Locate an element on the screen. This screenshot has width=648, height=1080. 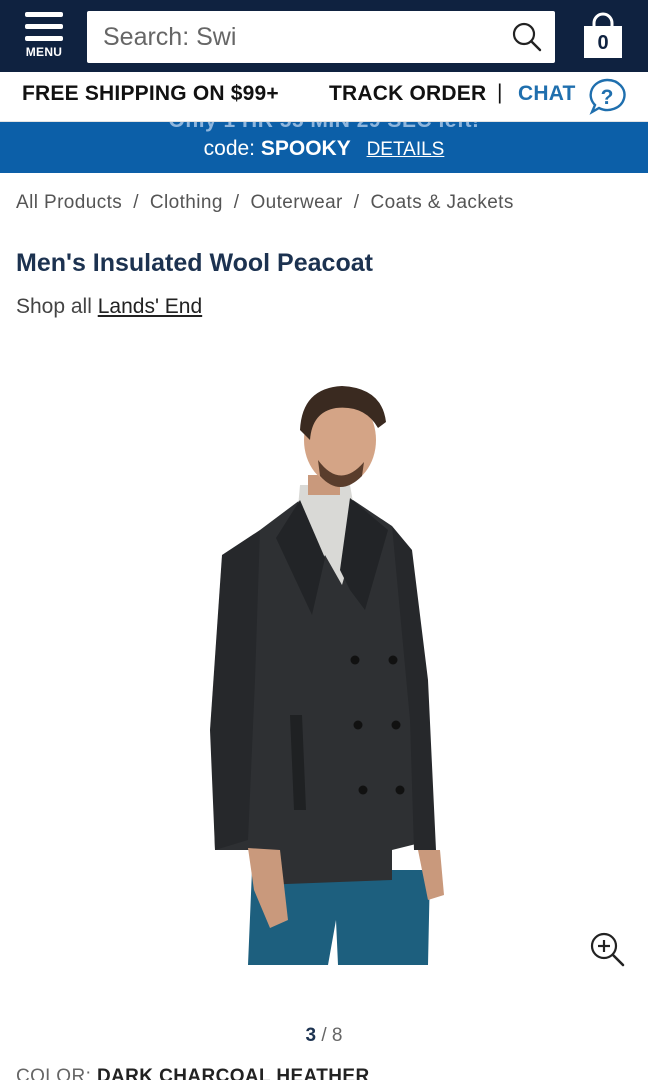
color-selection: COLOR: DARK CHARCOAL HEATHER is located at coordinates (193, 1073).